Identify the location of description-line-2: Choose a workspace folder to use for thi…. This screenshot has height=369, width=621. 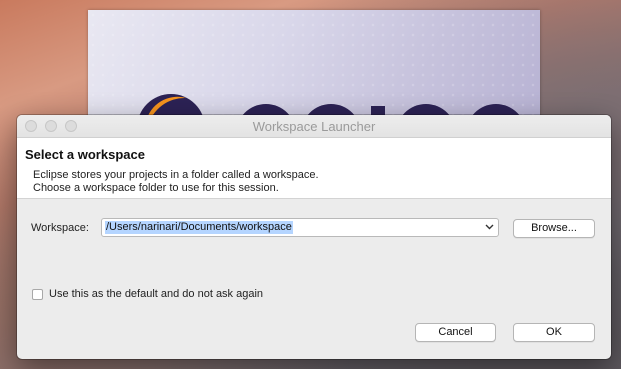
(156, 188).